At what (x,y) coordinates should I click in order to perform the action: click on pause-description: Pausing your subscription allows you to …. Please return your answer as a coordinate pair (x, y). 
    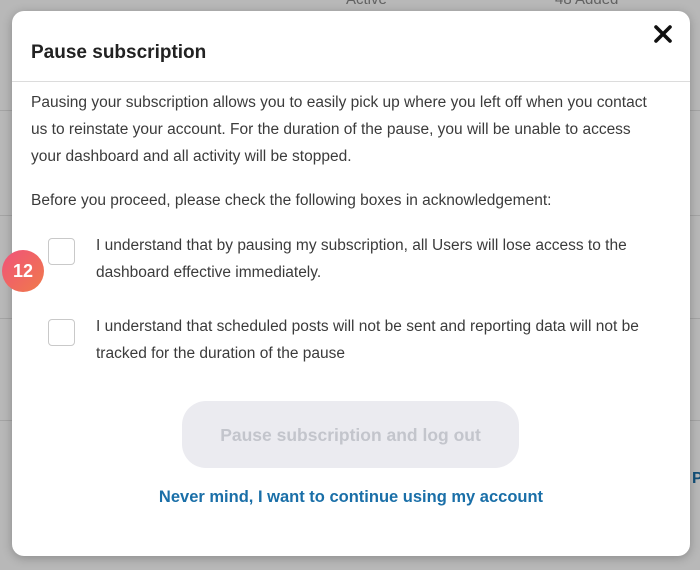
    Looking at the image, I should click on (339, 129).